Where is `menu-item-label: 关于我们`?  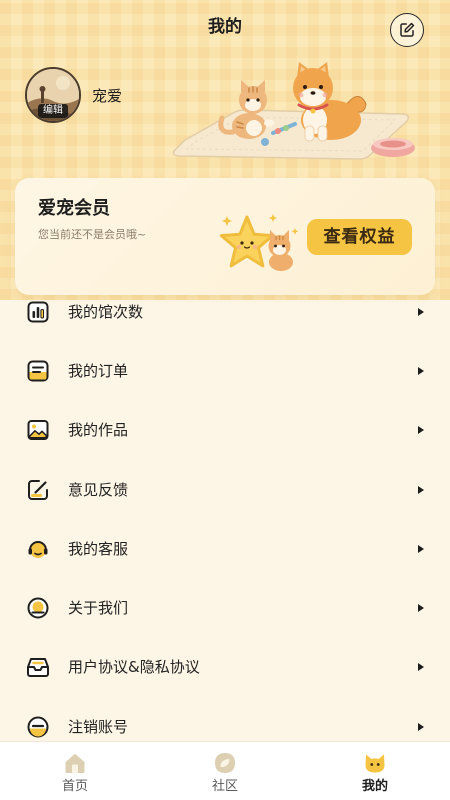
menu-item-label: 关于我们 is located at coordinates (98, 608).